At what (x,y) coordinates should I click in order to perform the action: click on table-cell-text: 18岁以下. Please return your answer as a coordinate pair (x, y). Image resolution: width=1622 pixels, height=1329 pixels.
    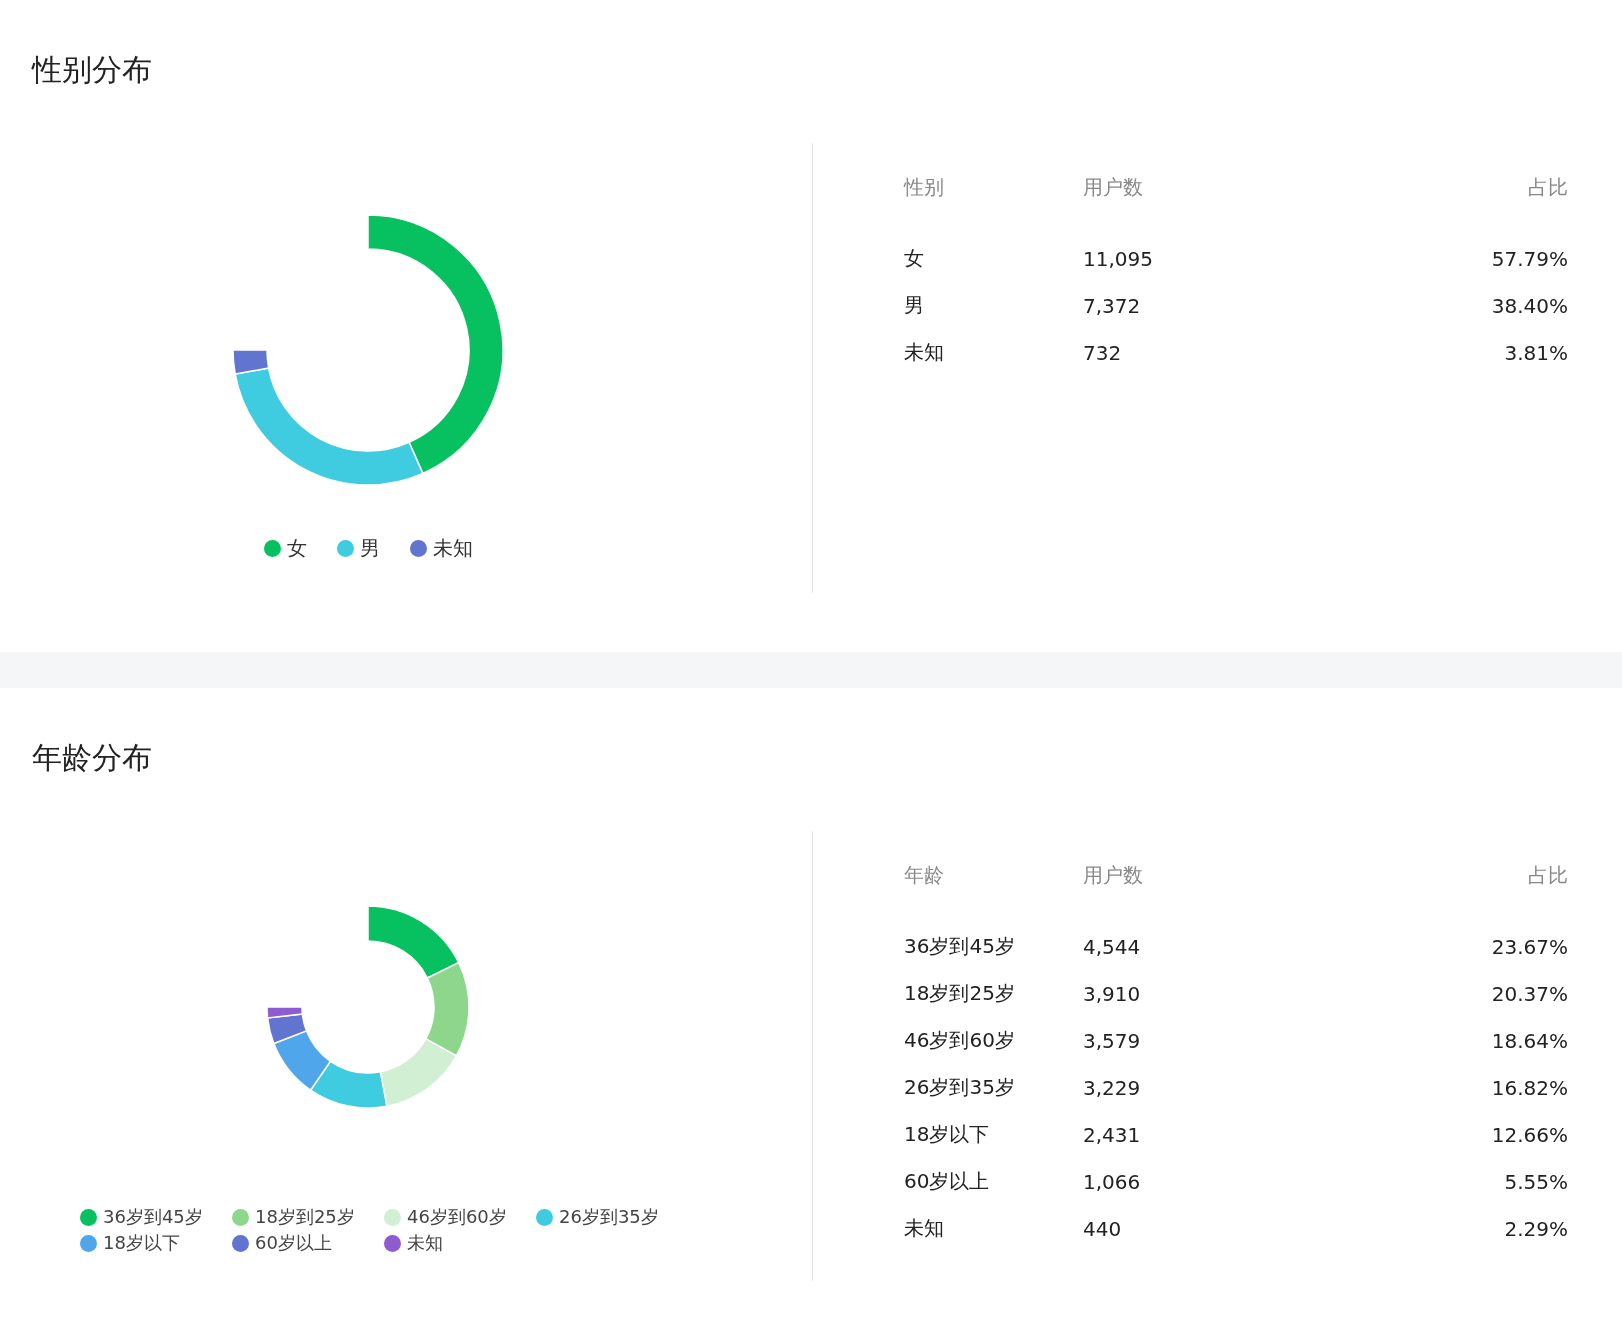
    Looking at the image, I should click on (947, 1134).